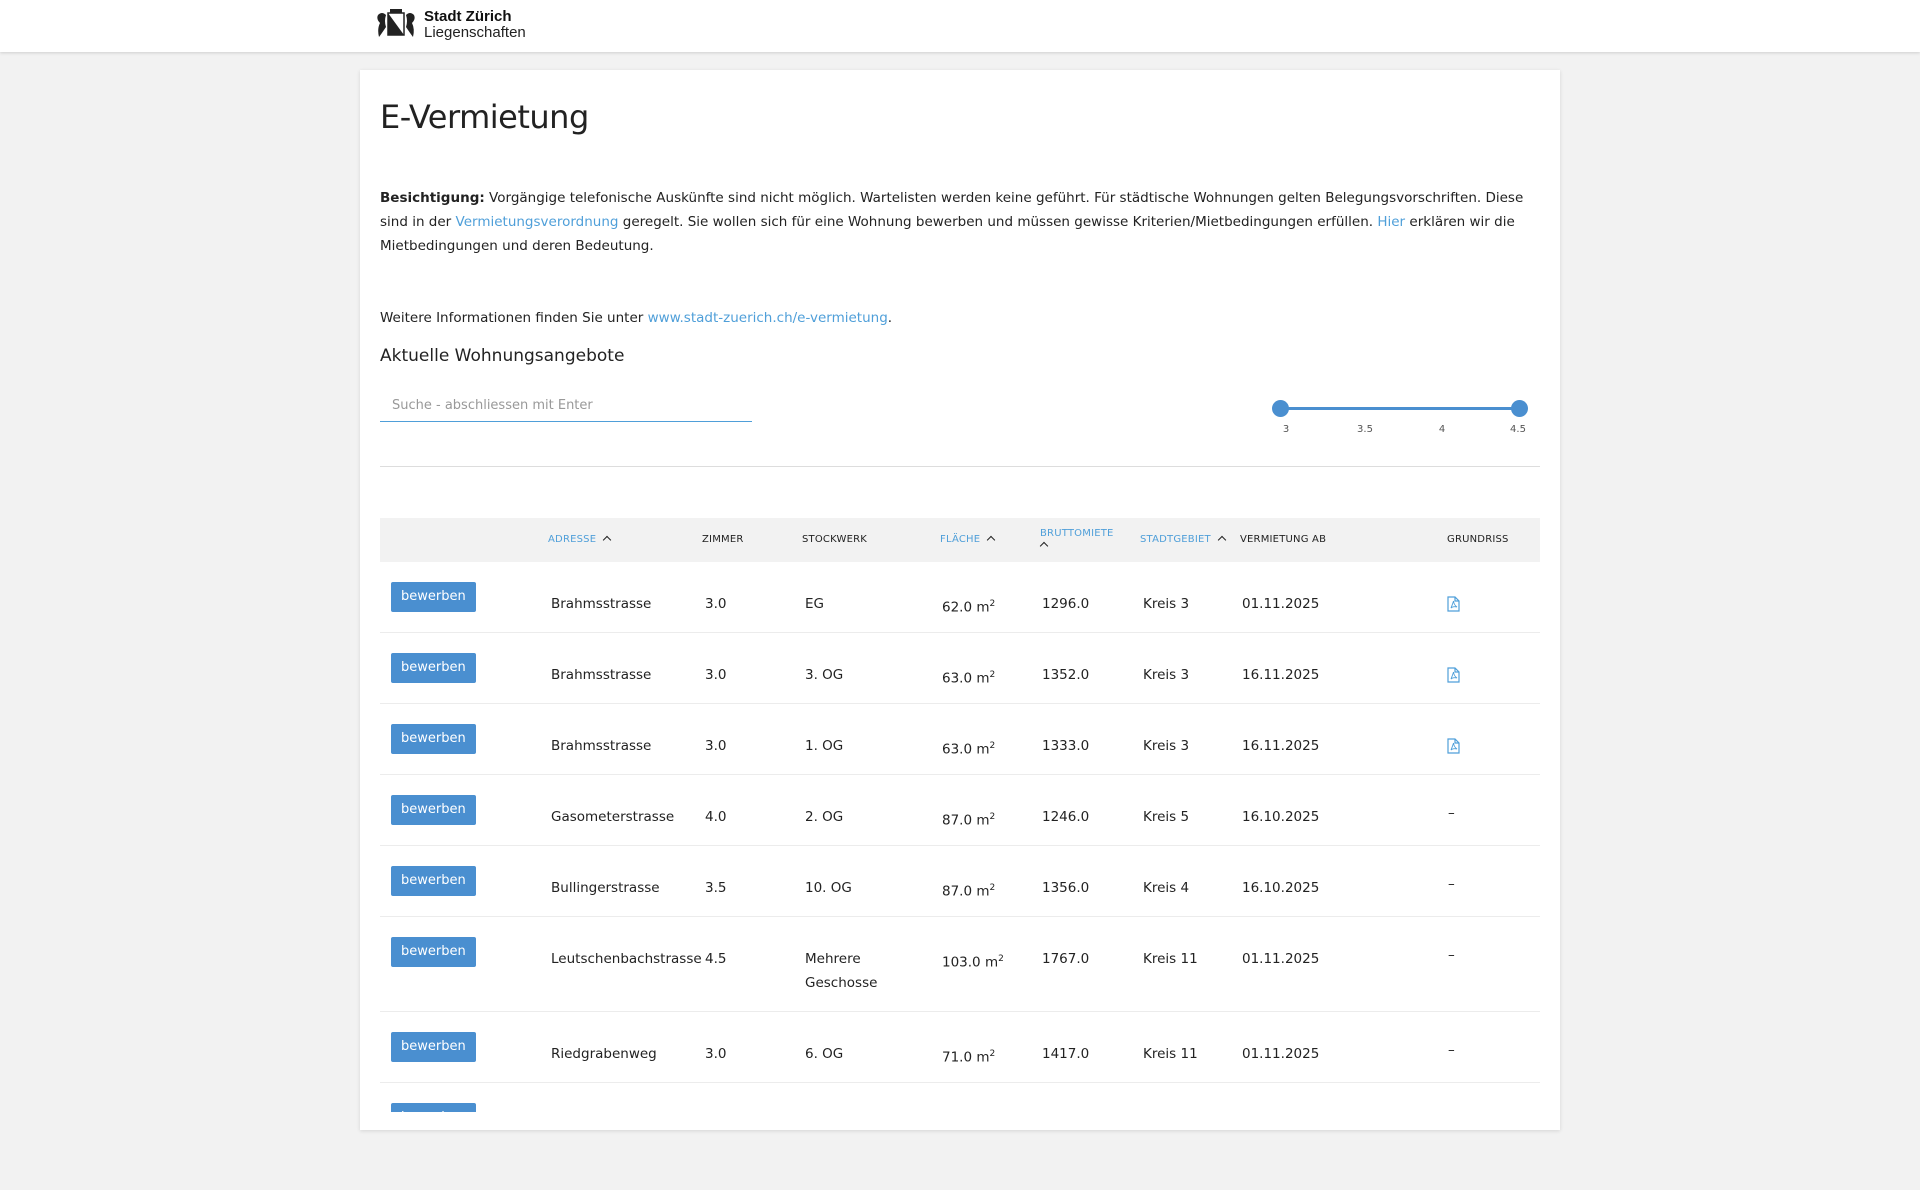 This screenshot has width=1920, height=1190. What do you see at coordinates (1365, 429) in the screenshot?
I see `slider-tick: 3.5` at bounding box center [1365, 429].